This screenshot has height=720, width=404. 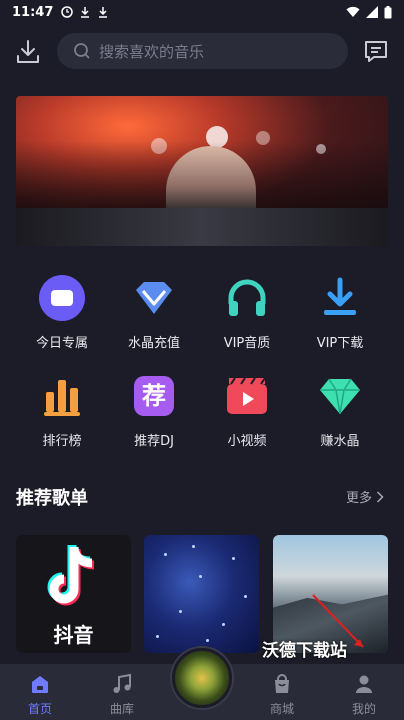 I want to click on status-time: 11:47, so click(x=33, y=12).